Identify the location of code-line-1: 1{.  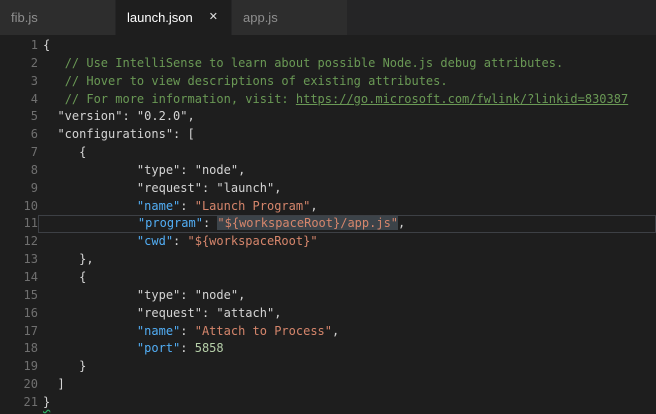
(328, 46).